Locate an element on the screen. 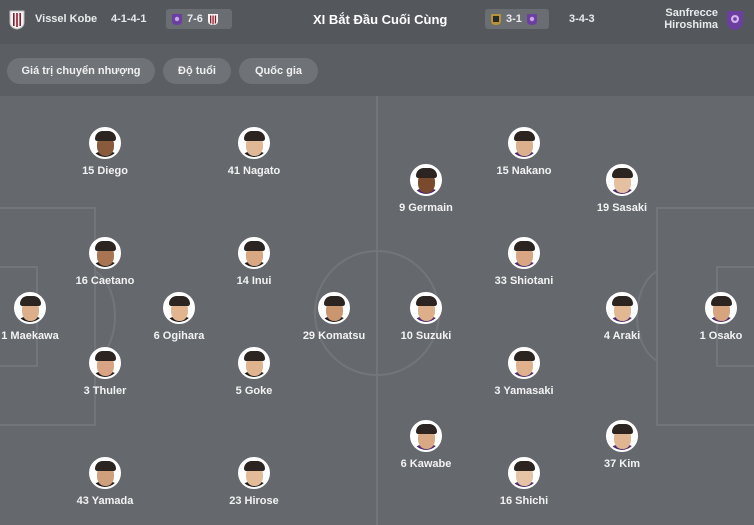 The width and height of the screenshot is (754, 525). player-name: 19 Sasaki is located at coordinates (622, 208).